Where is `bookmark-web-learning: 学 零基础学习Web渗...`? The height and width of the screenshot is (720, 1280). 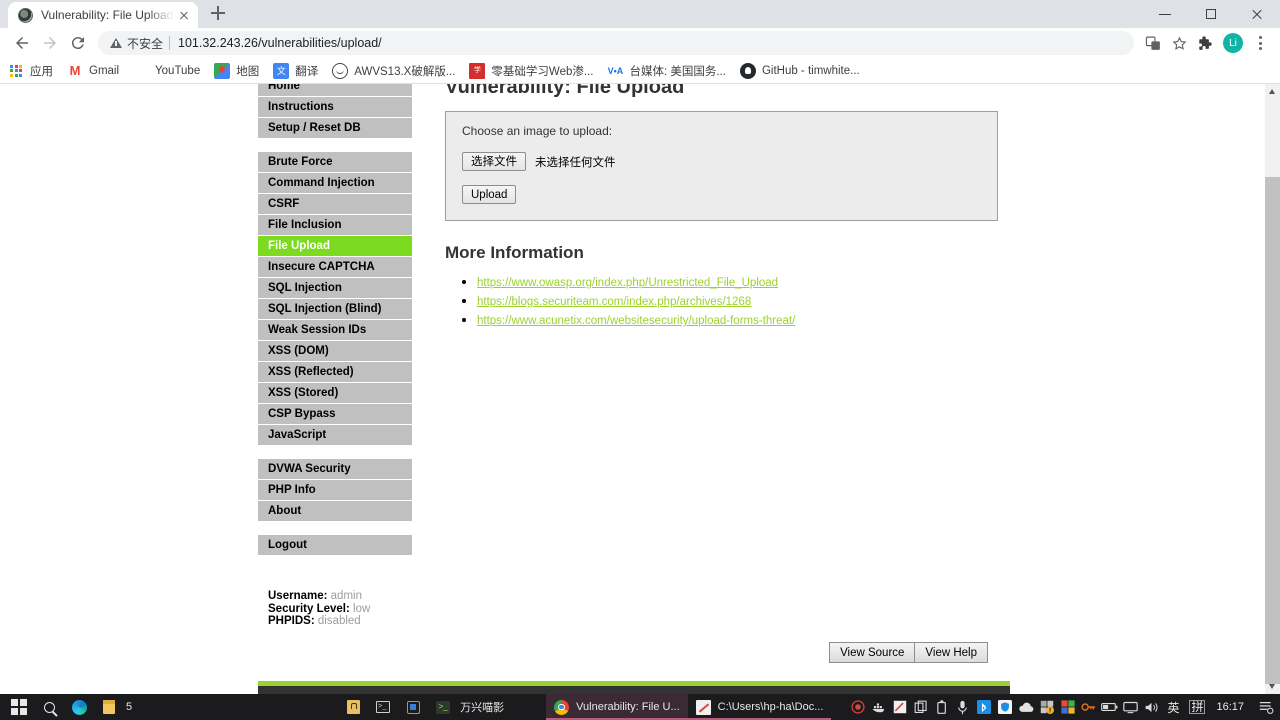 bookmark-web-learning: 学 零基础学习Web渗... is located at coordinates (531, 70).